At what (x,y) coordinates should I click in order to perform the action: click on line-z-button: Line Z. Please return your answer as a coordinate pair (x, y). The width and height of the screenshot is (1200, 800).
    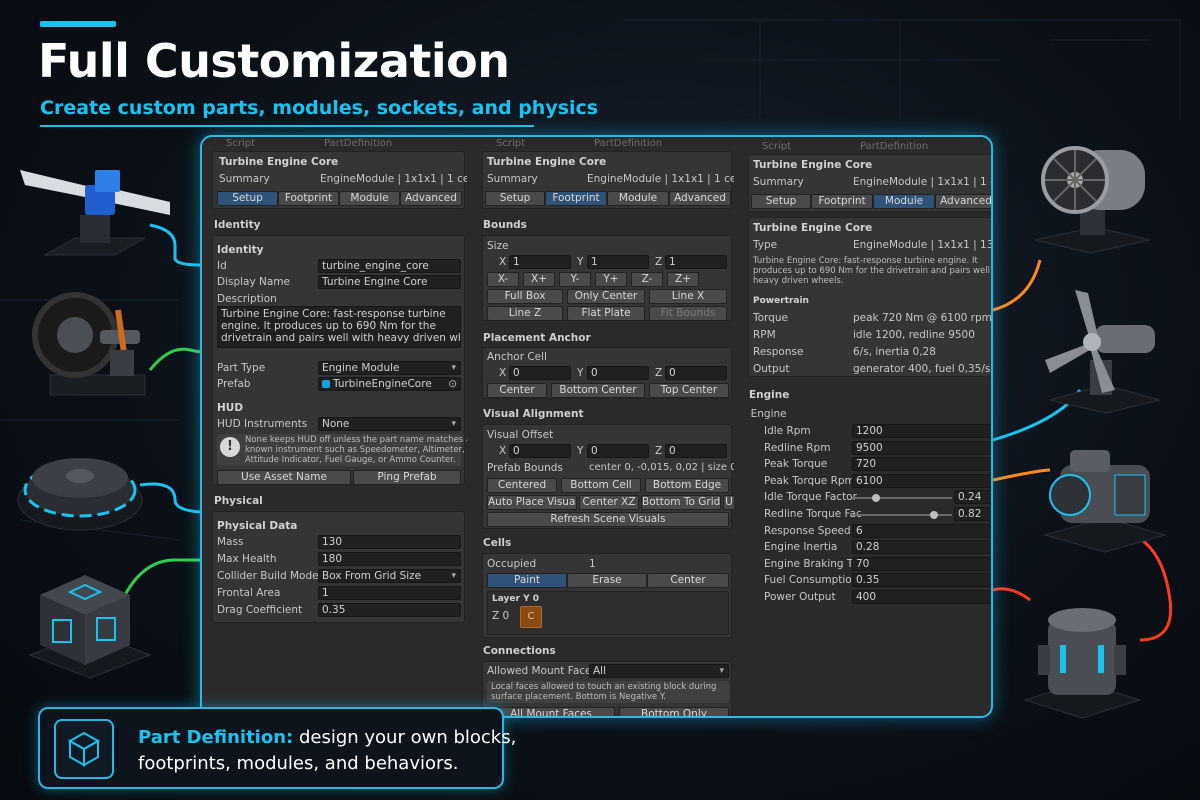
    Looking at the image, I should click on (525, 313).